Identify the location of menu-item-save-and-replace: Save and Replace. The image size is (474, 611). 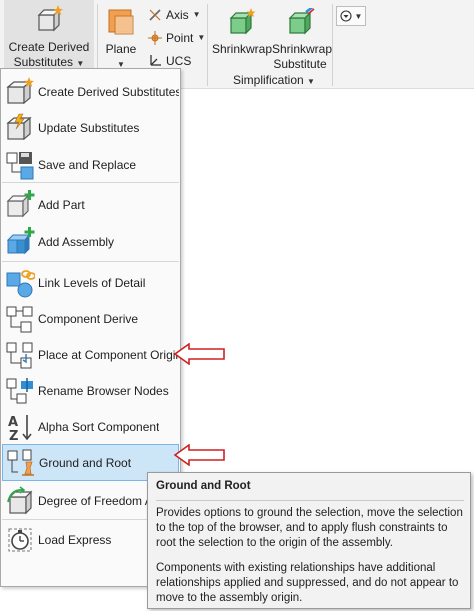
(90, 164).